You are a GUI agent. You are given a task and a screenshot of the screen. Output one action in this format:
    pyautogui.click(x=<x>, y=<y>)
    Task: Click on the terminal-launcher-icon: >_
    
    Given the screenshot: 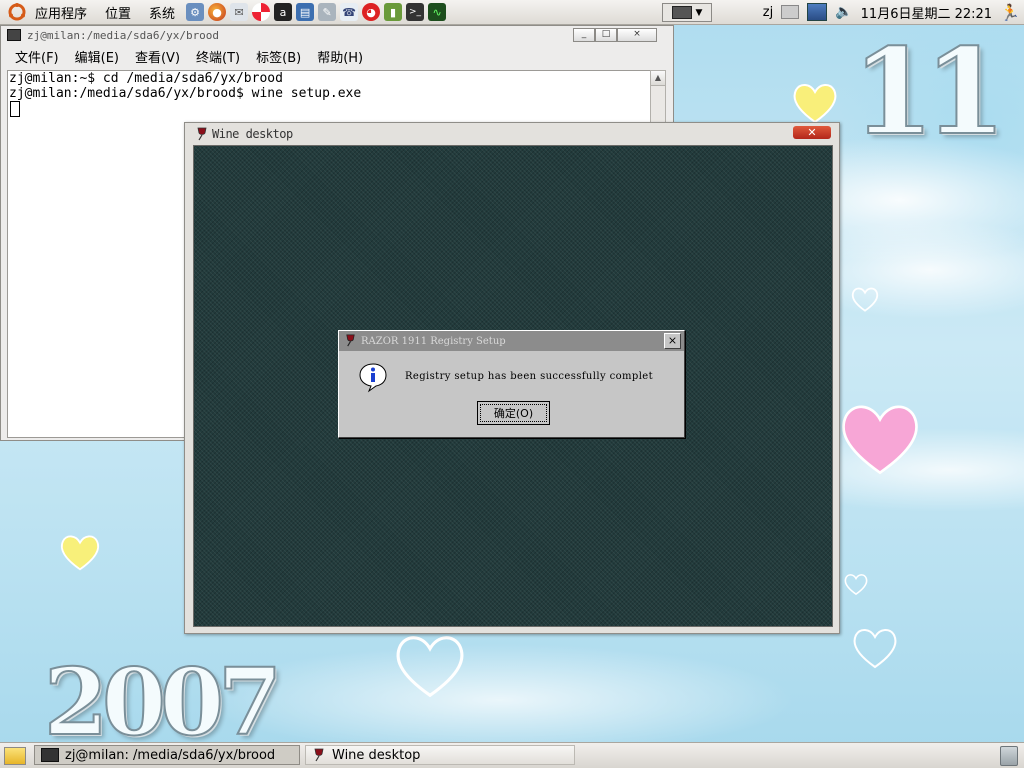 What is the action you would take?
    pyautogui.click(x=415, y=12)
    